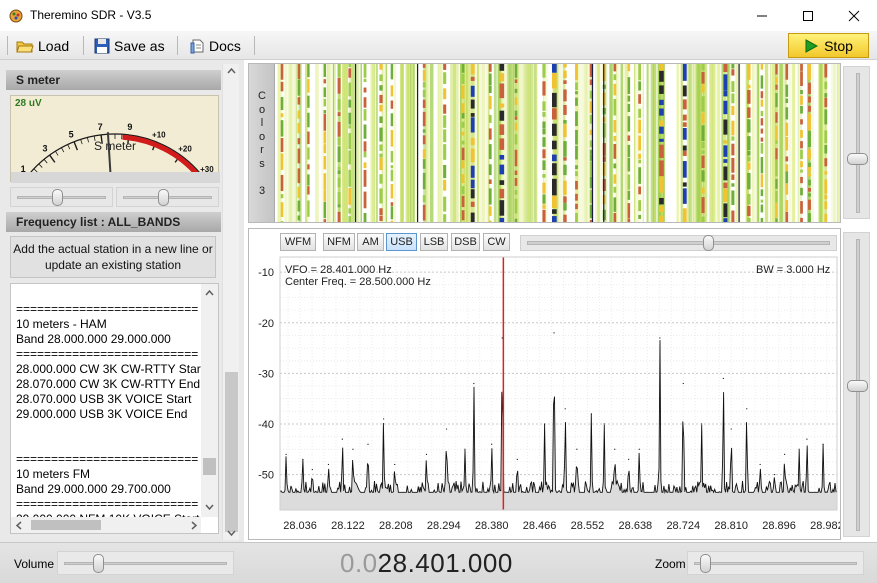 The width and height of the screenshot is (877, 583). Describe the element at coordinates (209, 400) in the screenshot. I see `frequency-list-vscrollbar` at that location.